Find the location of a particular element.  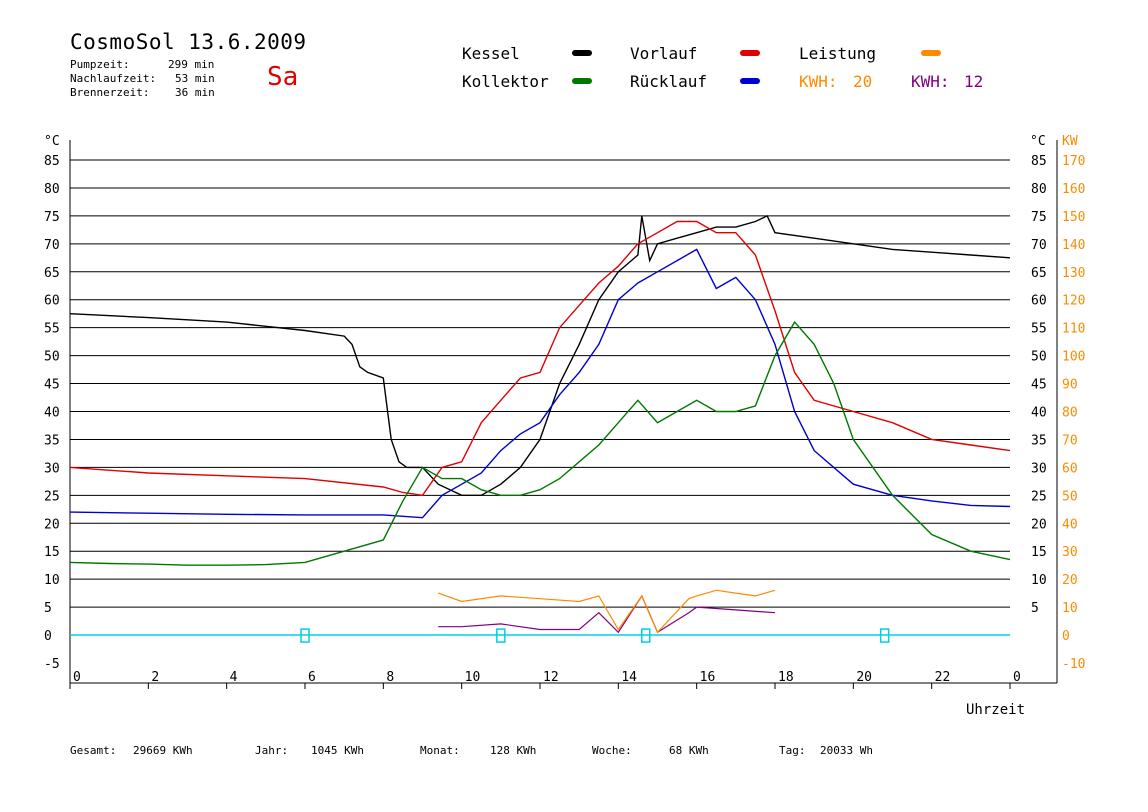

total-value-2: 128 KWh is located at coordinates (513, 750).